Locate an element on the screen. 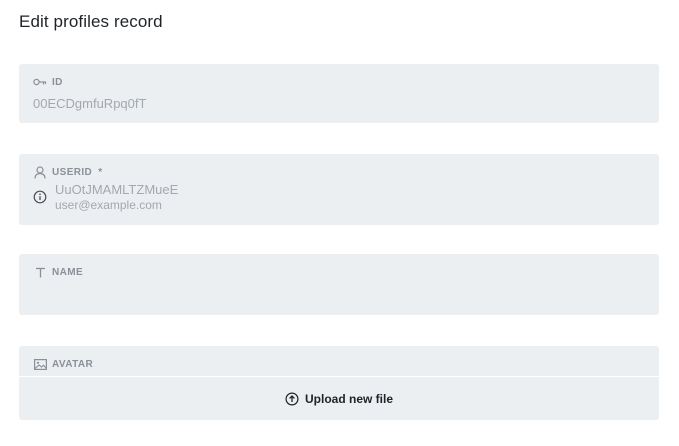 This screenshot has height=446, width=679. relation-text: UuOtJMAMLTZMueE user@example.com is located at coordinates (116, 197).